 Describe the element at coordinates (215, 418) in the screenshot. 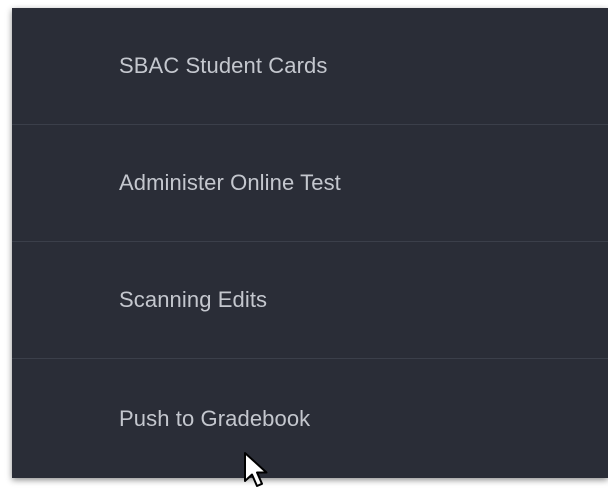

I see `menu-item-label: Push to Gradebook` at that location.